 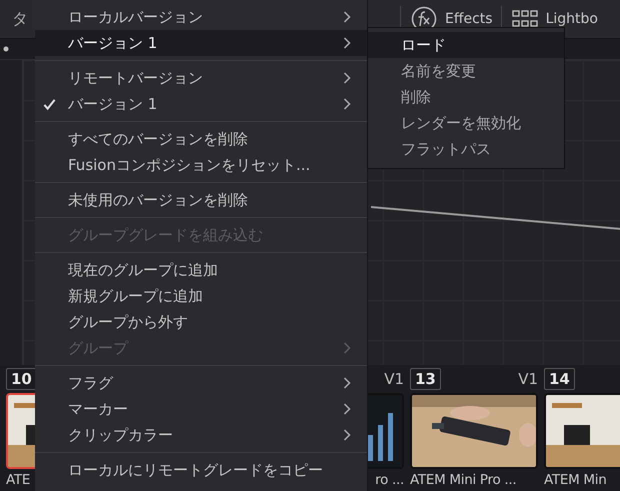 I want to click on menu-item: フラットパス, so click(x=466, y=149).